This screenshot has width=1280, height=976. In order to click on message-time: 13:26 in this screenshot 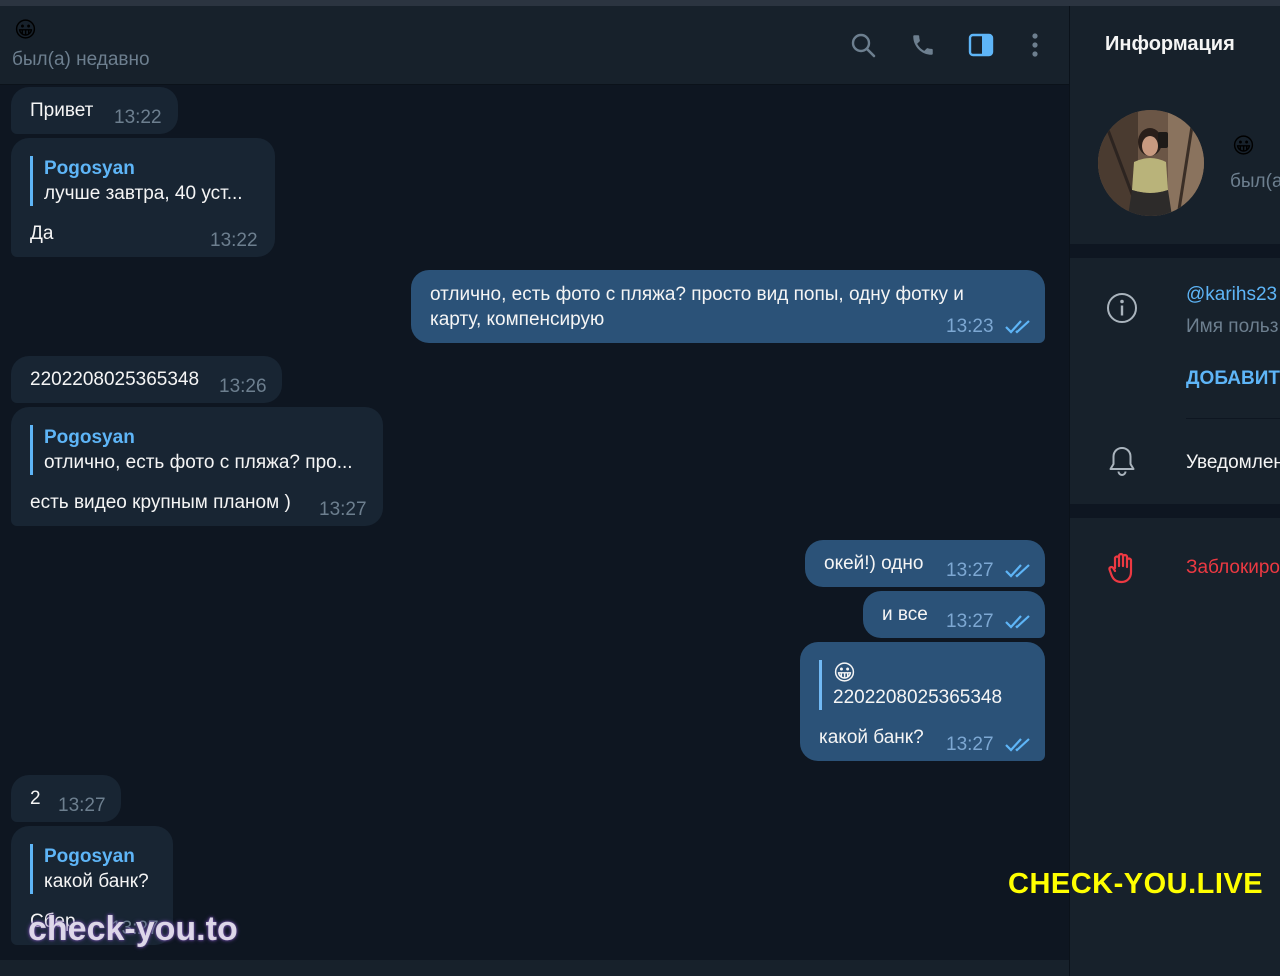, I will do `click(243, 386)`.